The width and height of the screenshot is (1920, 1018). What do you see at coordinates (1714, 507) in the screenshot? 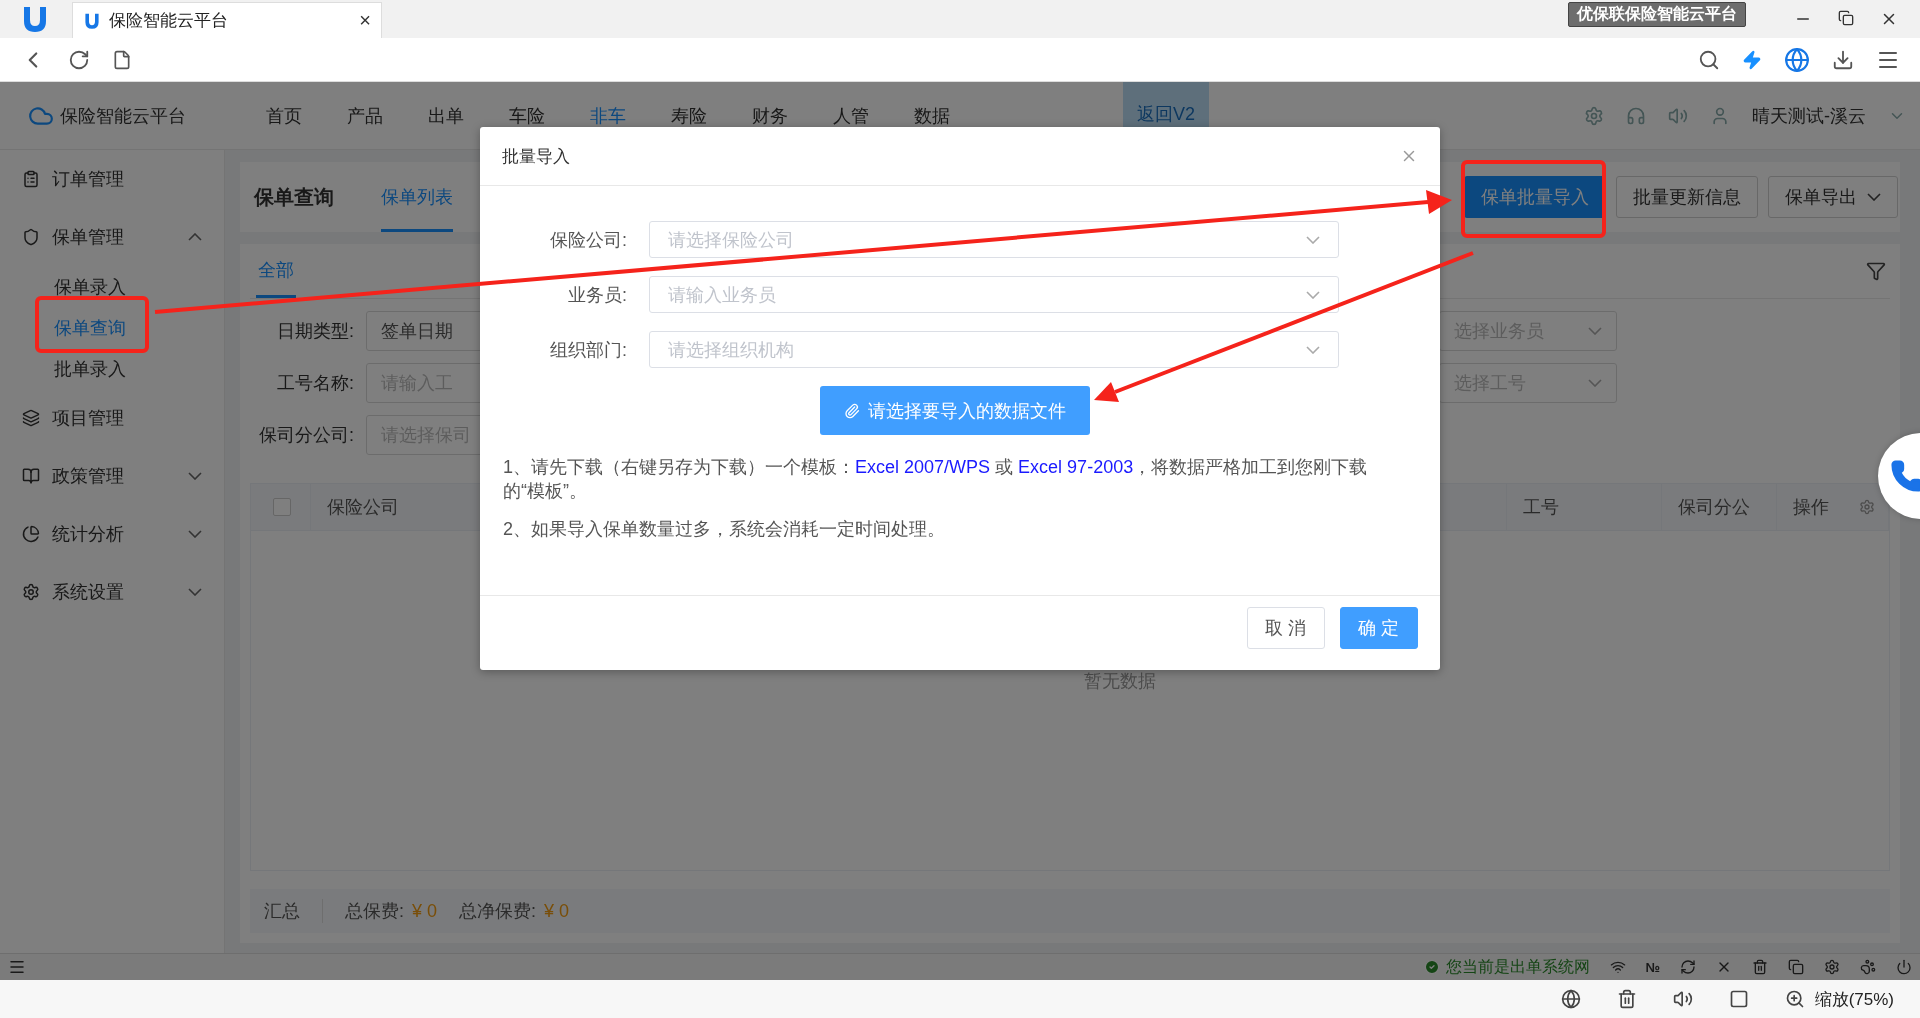
I see `column-header: 保司分公` at bounding box center [1714, 507].